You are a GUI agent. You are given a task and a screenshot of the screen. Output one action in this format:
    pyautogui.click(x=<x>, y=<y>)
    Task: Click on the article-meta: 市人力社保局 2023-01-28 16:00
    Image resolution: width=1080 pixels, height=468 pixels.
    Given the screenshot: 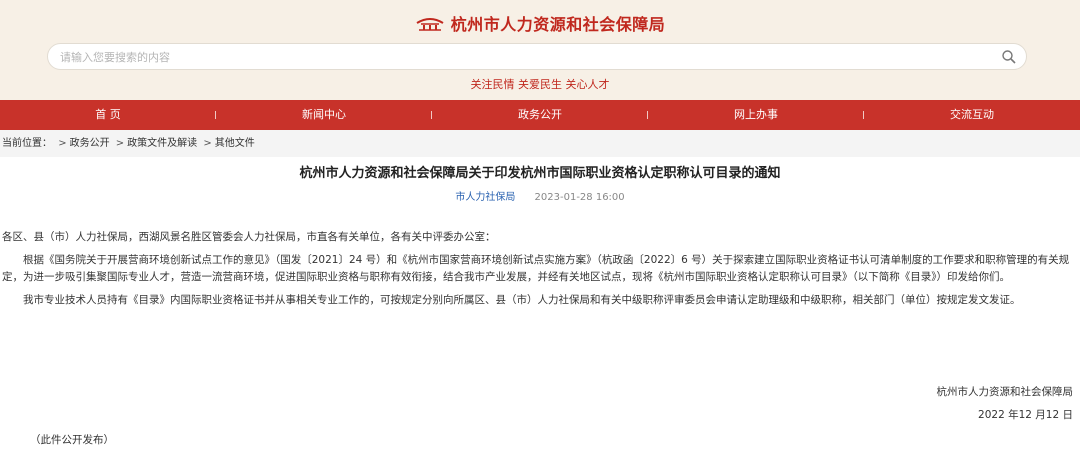 What is the action you would take?
    pyautogui.click(x=540, y=195)
    